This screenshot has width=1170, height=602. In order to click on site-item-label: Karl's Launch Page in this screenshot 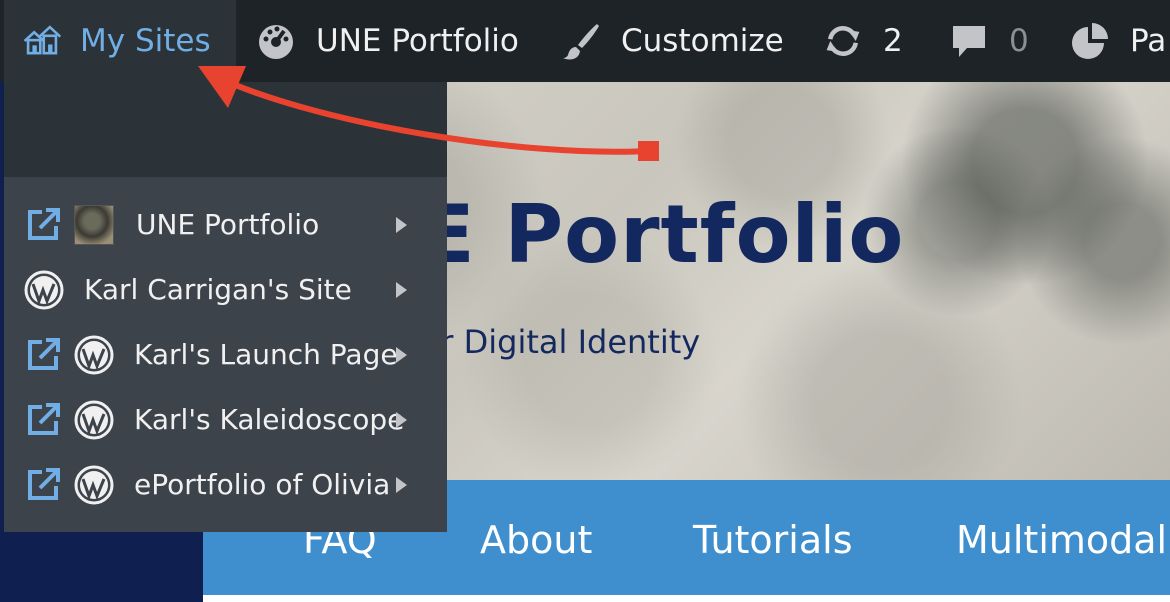, I will do `click(266, 354)`.